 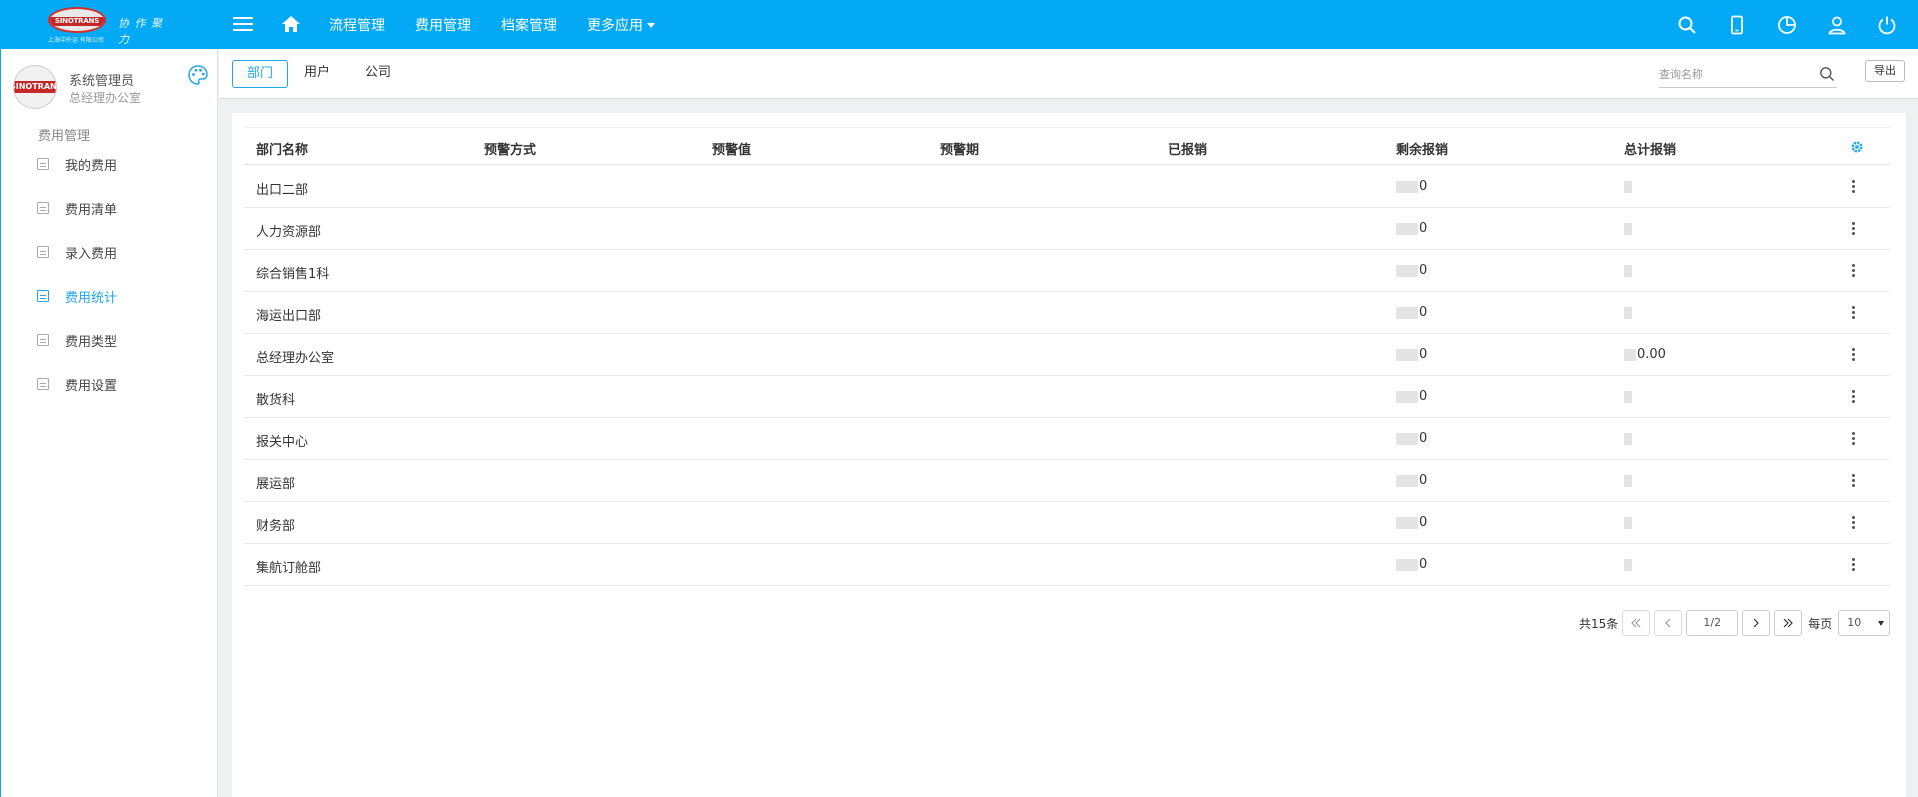 I want to click on logo-badge-text: SINOTRANS, so click(x=77, y=21).